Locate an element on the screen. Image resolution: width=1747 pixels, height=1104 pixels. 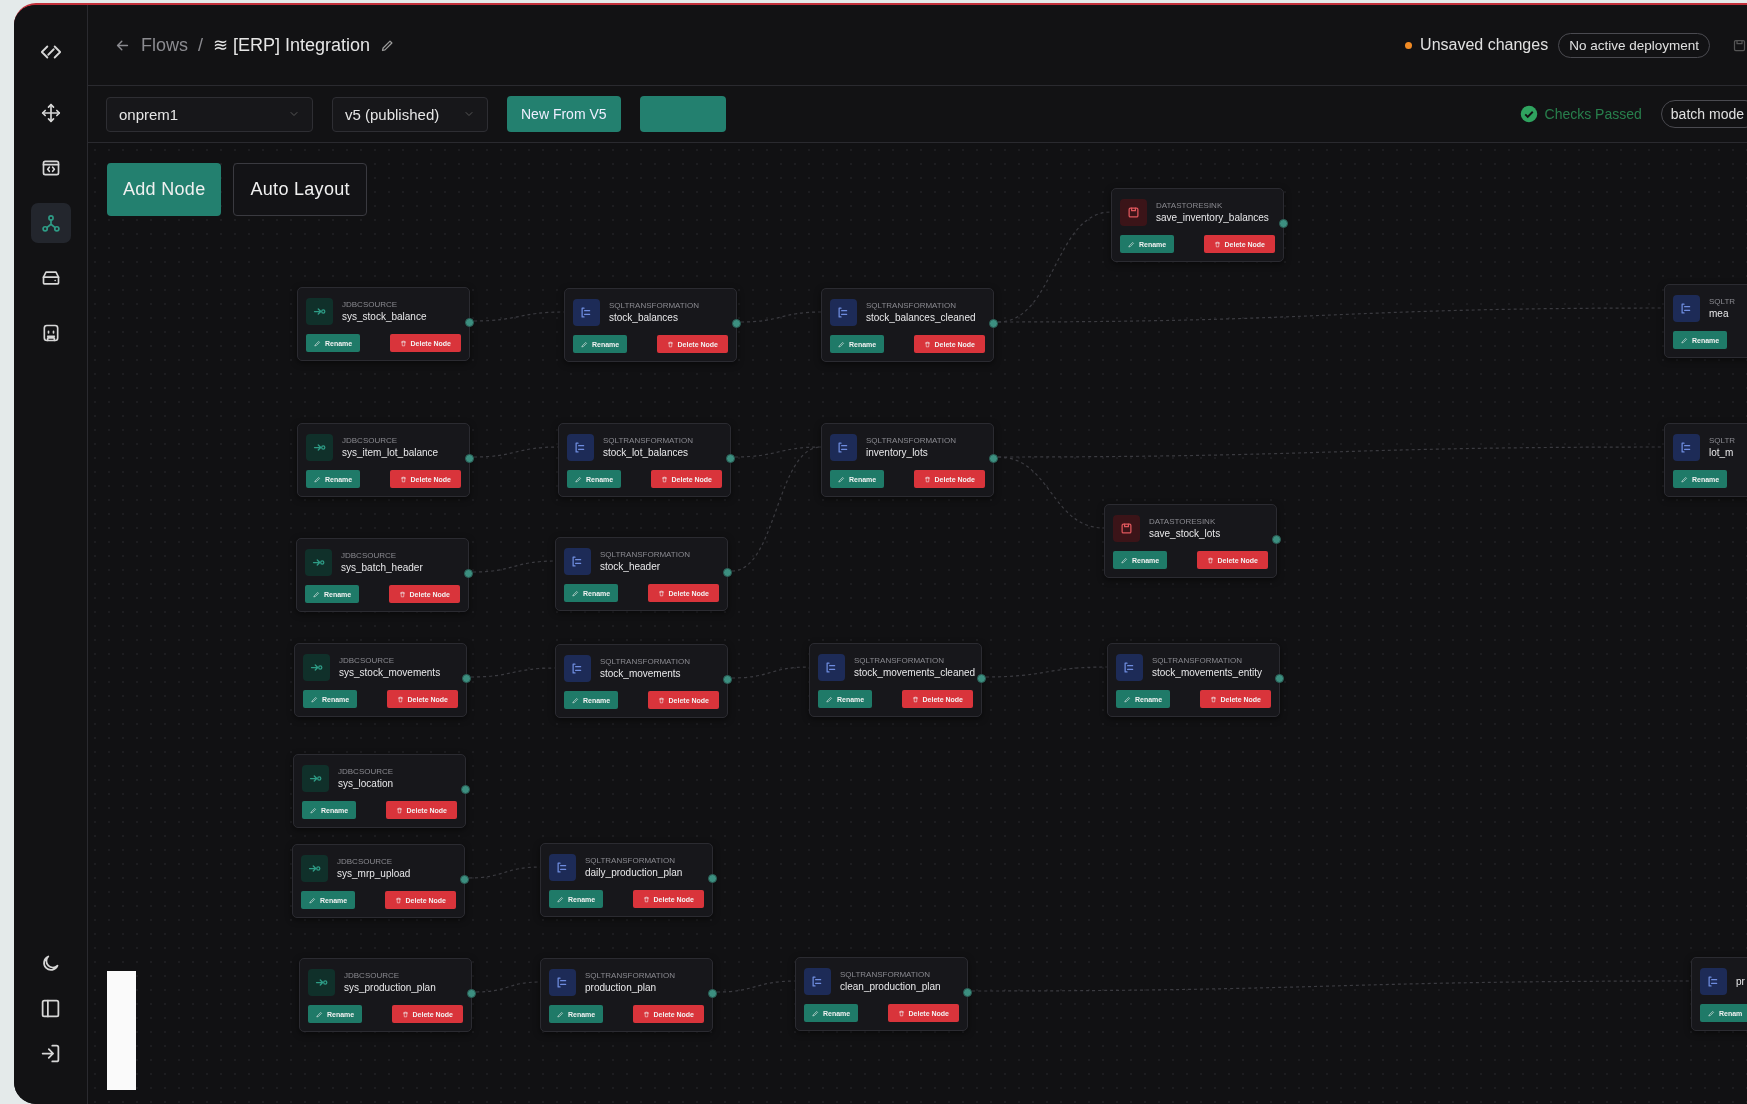
node-title: save_inventory_balances is located at coordinates (1212, 217).